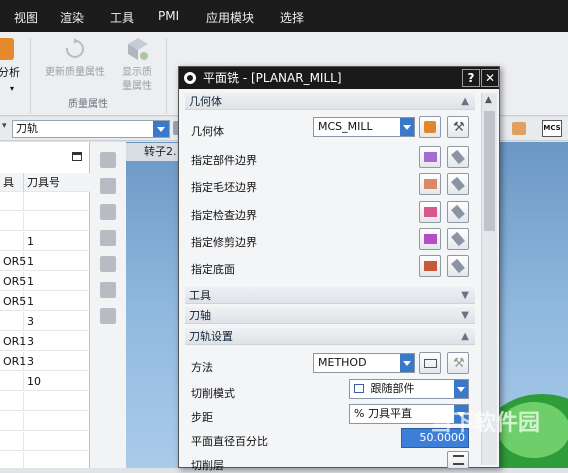 This screenshot has height=473, width=568. What do you see at coordinates (91, 129) in the screenshot?
I see `type-filter-combo: 刀轨` at bounding box center [91, 129].